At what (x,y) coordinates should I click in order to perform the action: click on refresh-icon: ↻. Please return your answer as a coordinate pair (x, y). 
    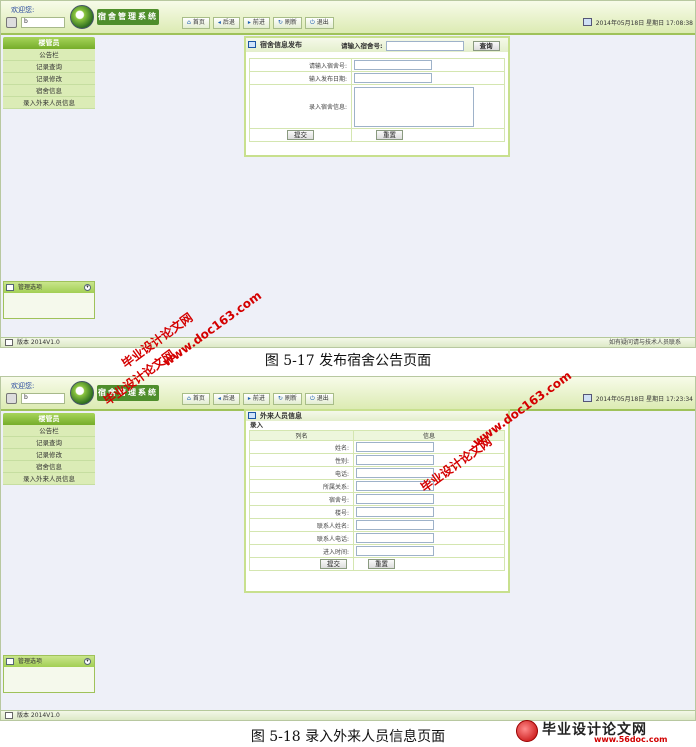
    Looking at the image, I should click on (280, 22).